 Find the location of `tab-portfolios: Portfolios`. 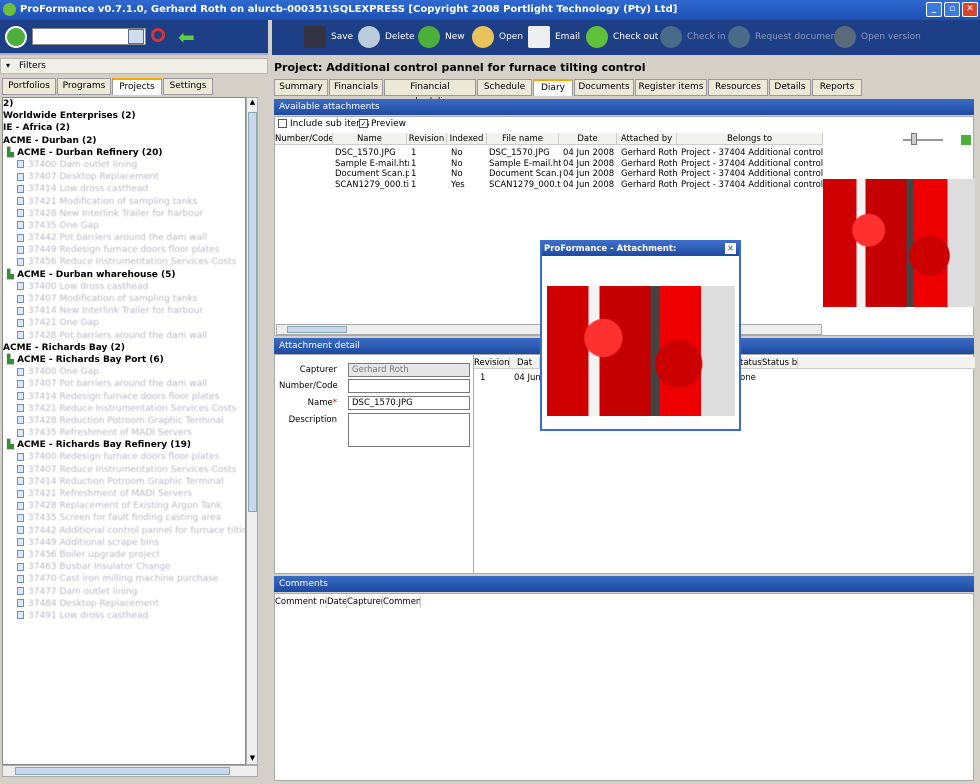

tab-portfolios: Portfolios is located at coordinates (29, 86).